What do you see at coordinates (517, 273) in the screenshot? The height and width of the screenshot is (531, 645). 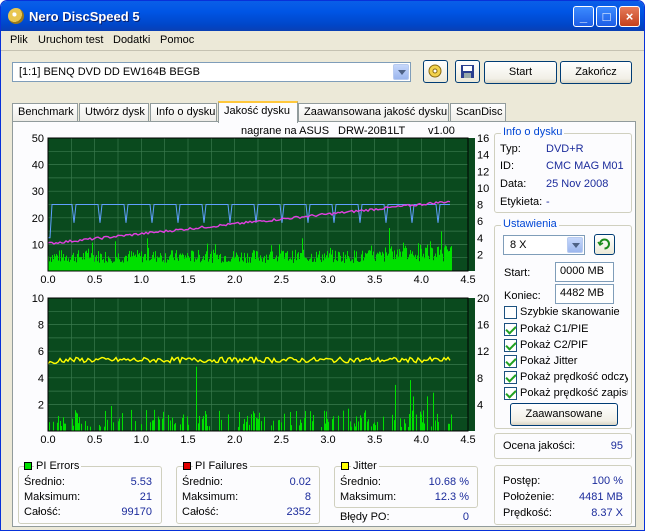 I see `start-label: Start:` at bounding box center [517, 273].